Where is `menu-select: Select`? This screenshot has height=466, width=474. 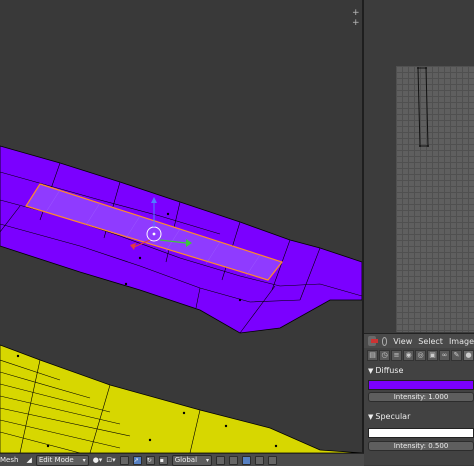 menu-select: Select is located at coordinates (430, 341).